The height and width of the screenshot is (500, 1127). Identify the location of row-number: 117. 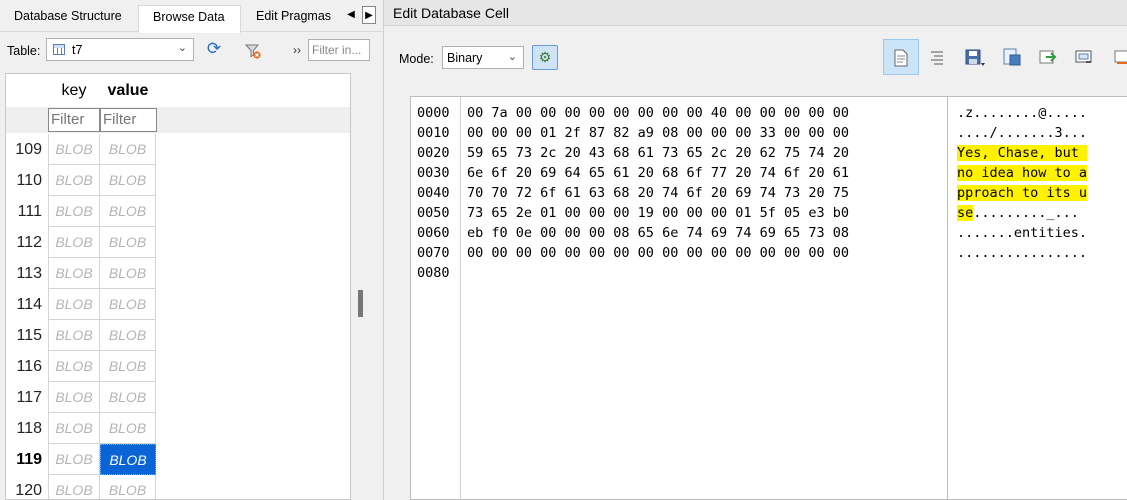
(24, 397).